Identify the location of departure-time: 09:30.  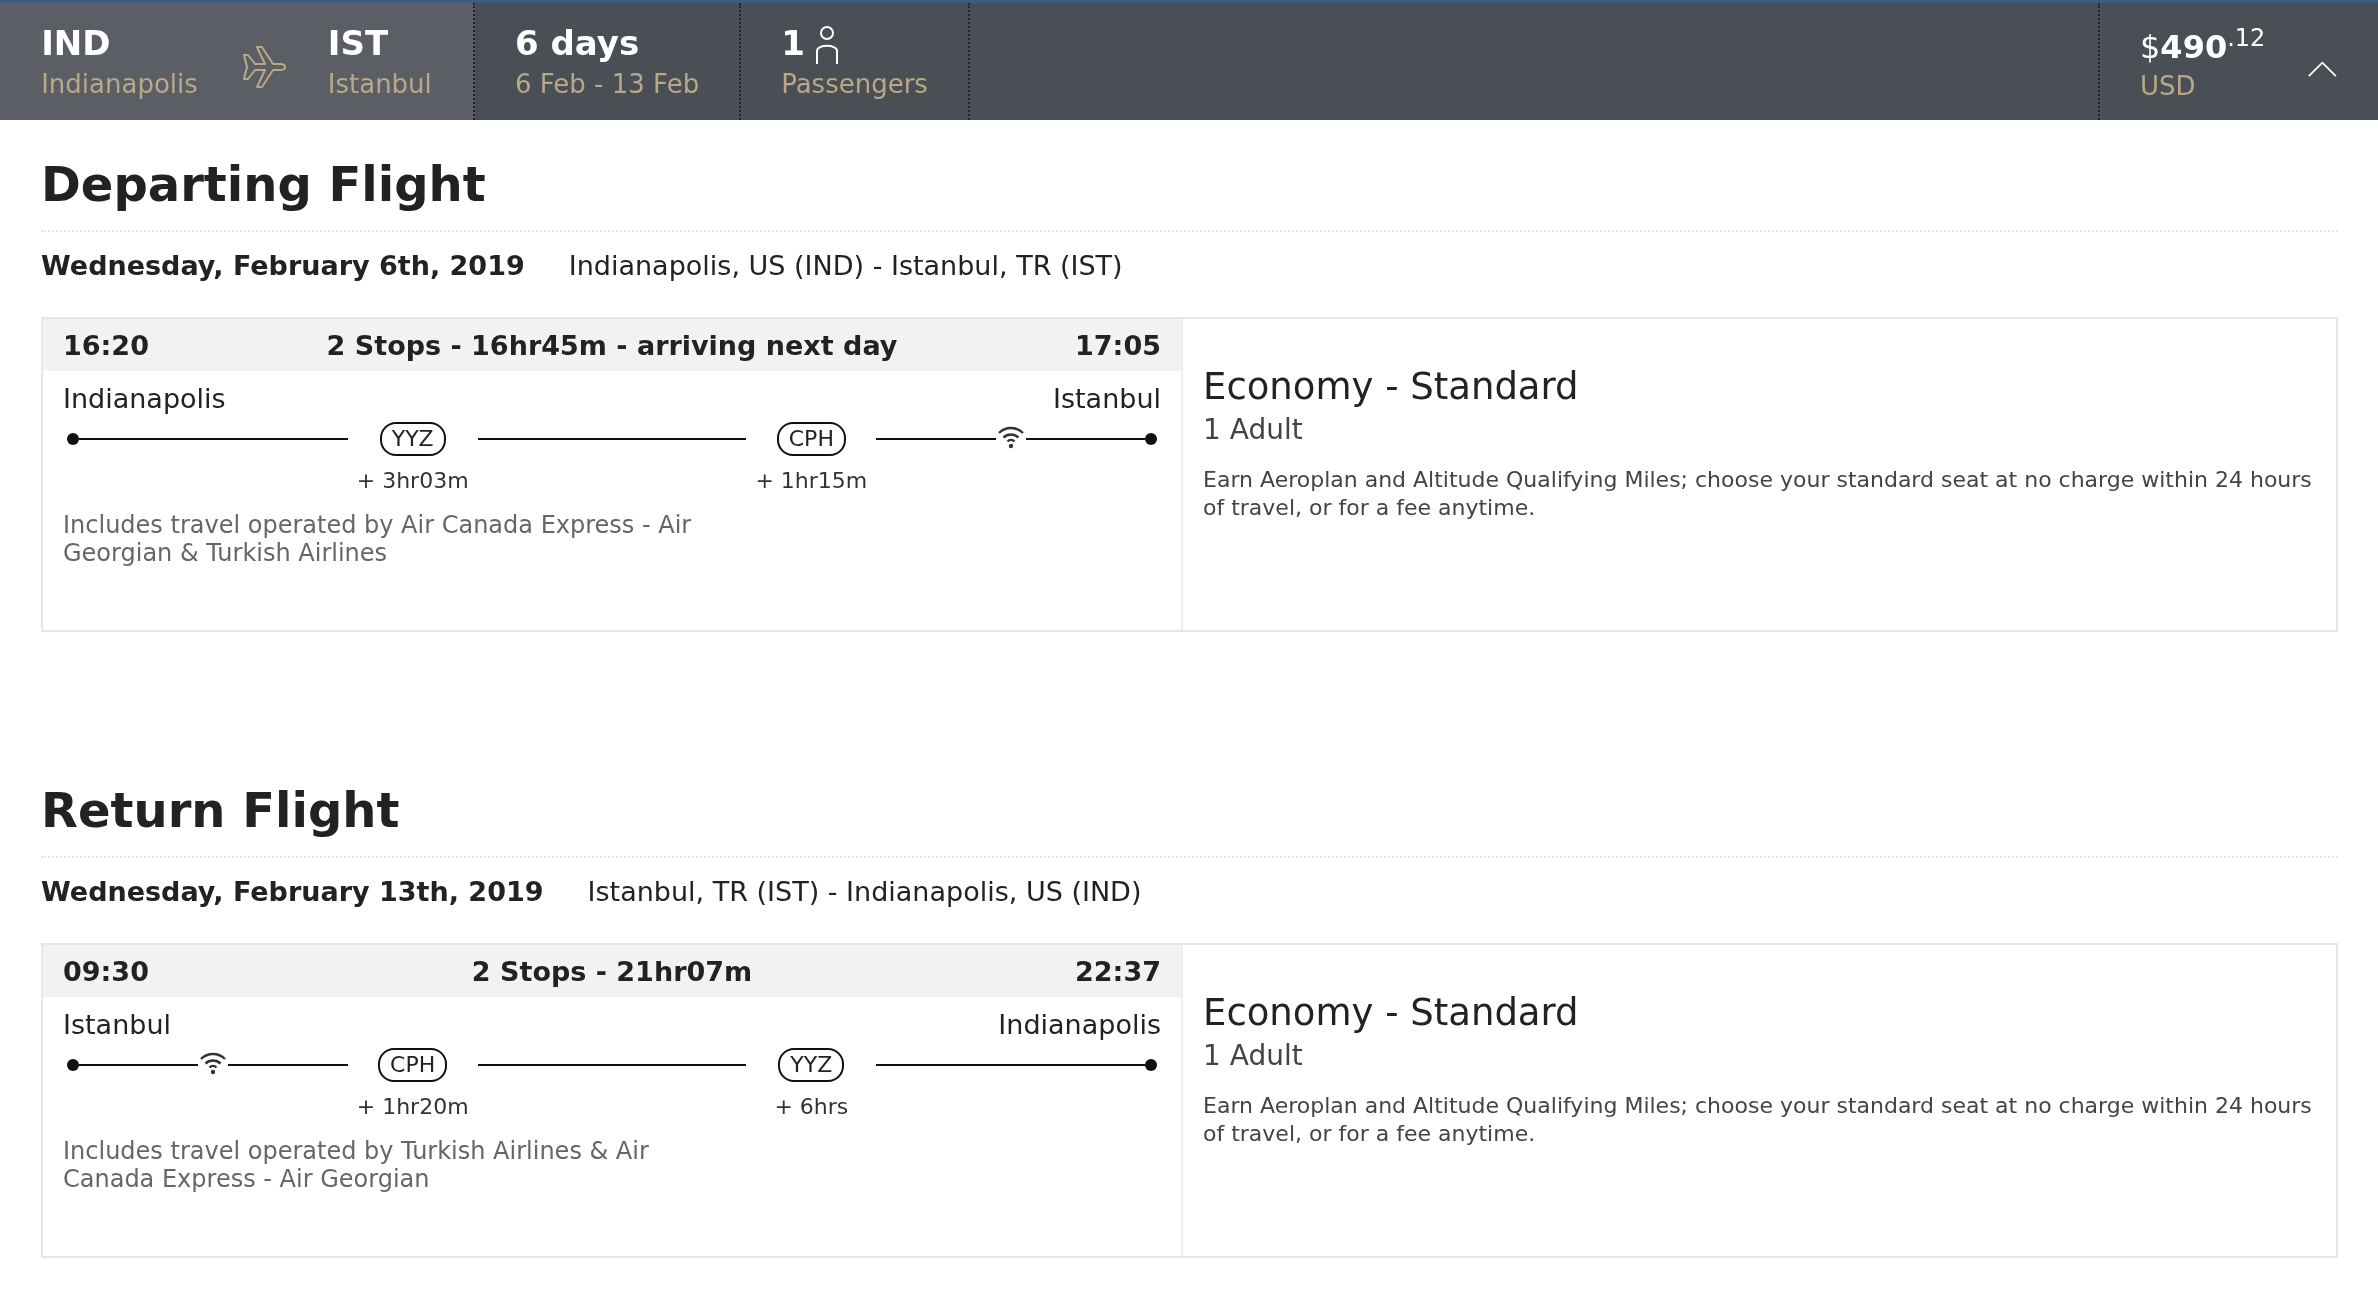
(106, 971).